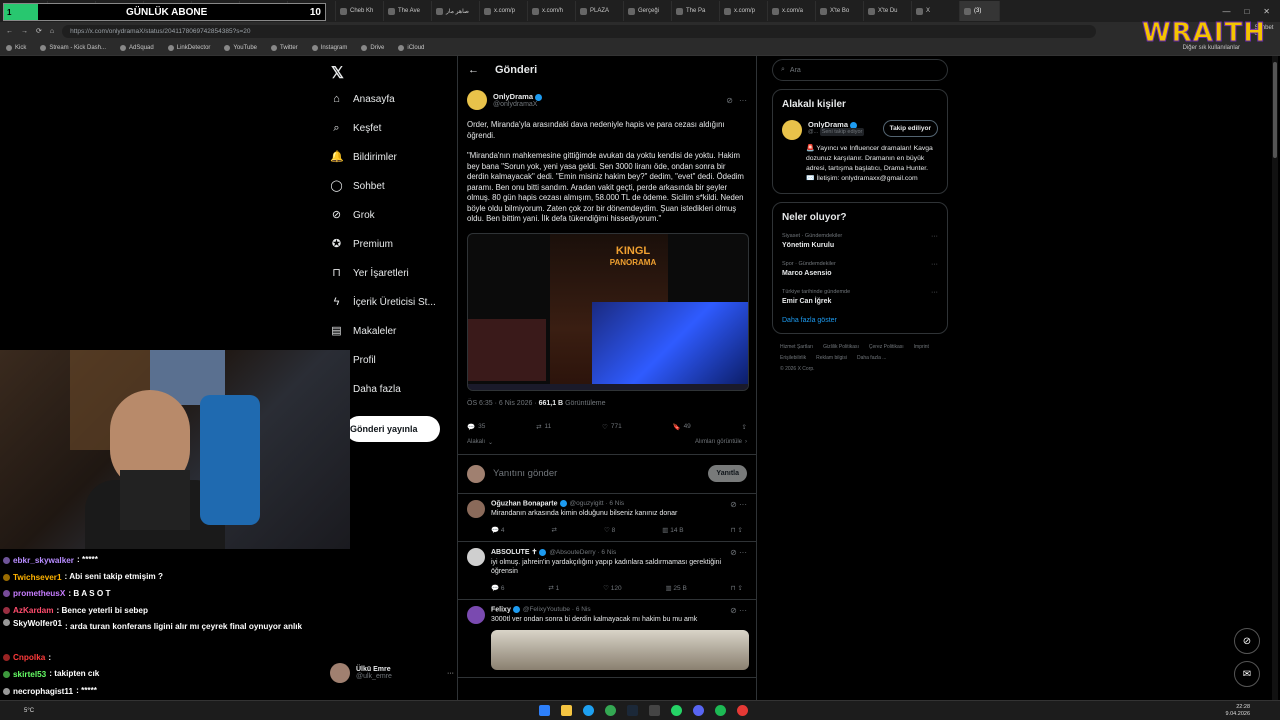  Describe the element at coordinates (609, 530) in the screenshot. I see `heart-action: ♡ 8` at that location.